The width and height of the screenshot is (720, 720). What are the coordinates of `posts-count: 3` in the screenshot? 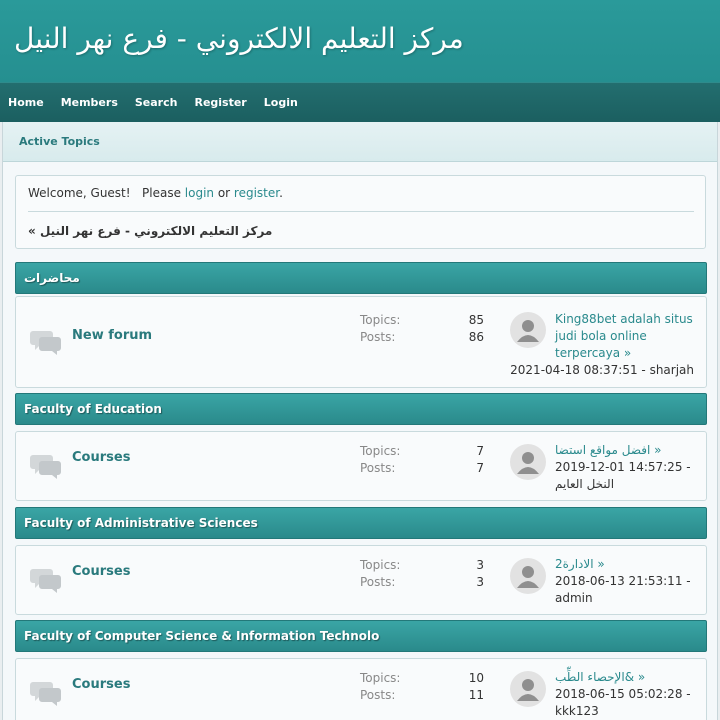 It's located at (480, 582).